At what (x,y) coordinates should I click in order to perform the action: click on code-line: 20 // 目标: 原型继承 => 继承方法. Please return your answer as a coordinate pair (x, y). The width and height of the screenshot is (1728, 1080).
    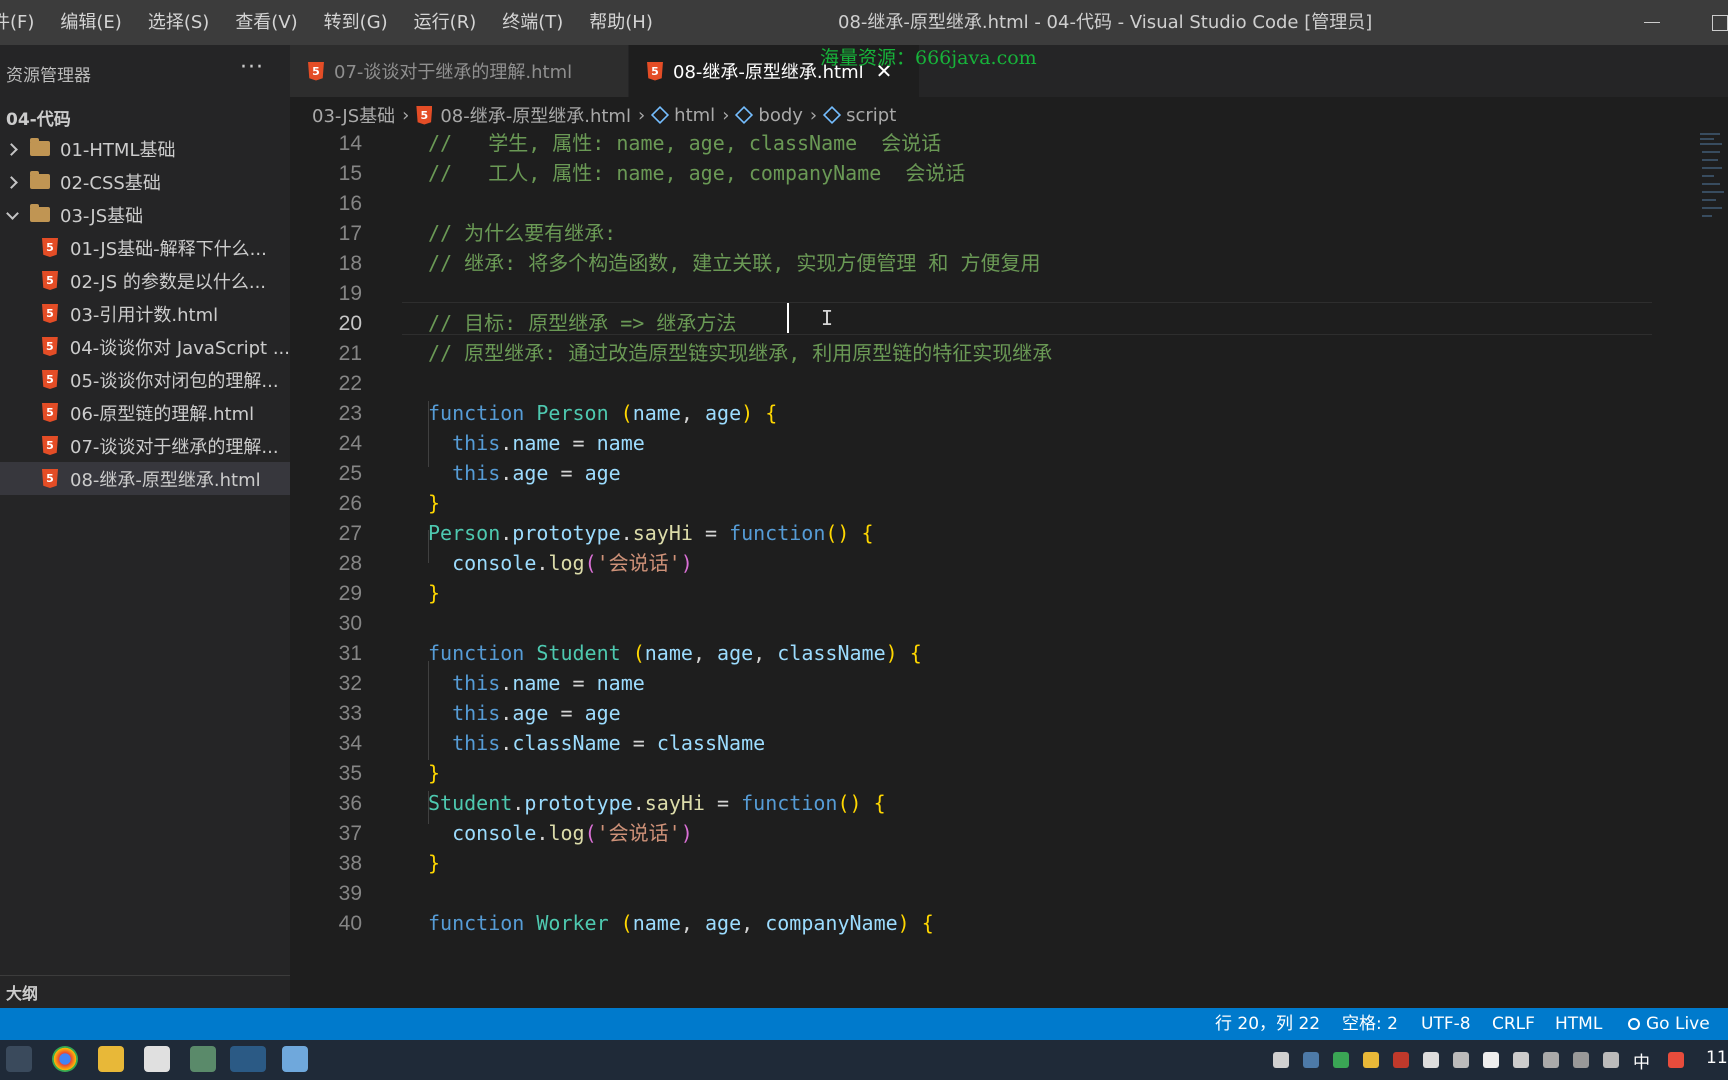
    Looking at the image, I should click on (990, 323).